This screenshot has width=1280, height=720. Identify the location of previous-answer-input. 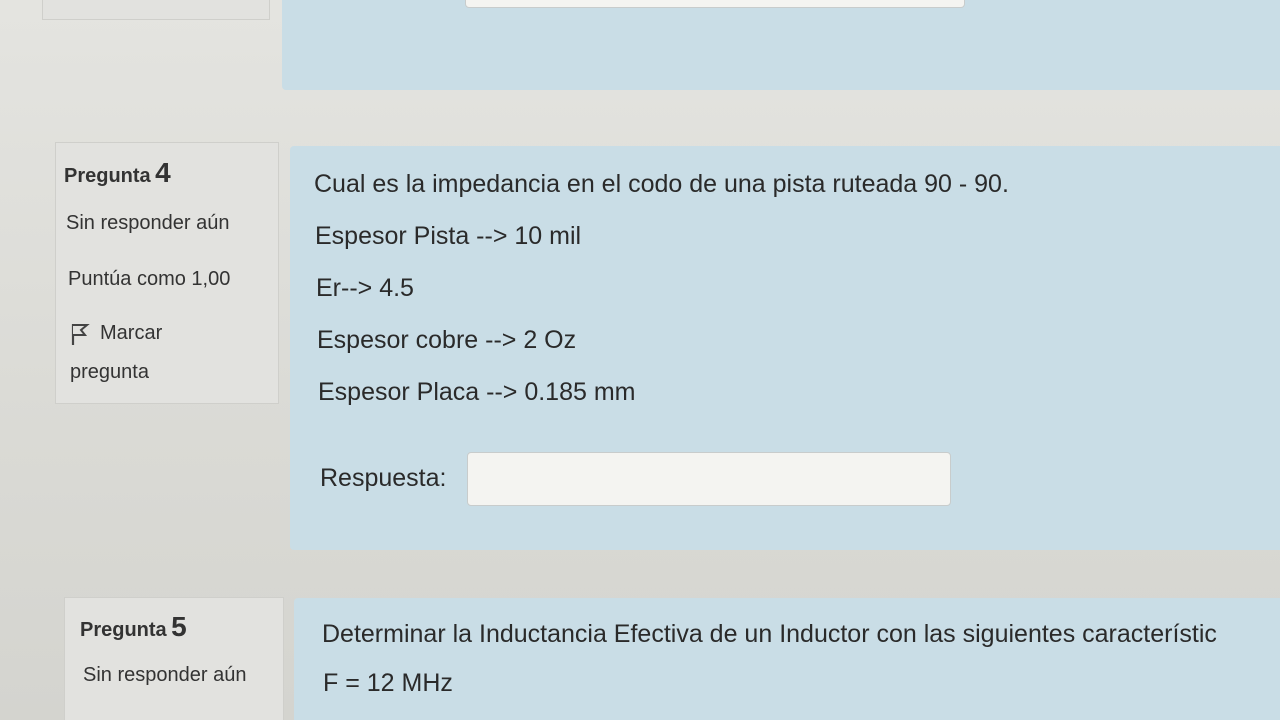
(715, 4).